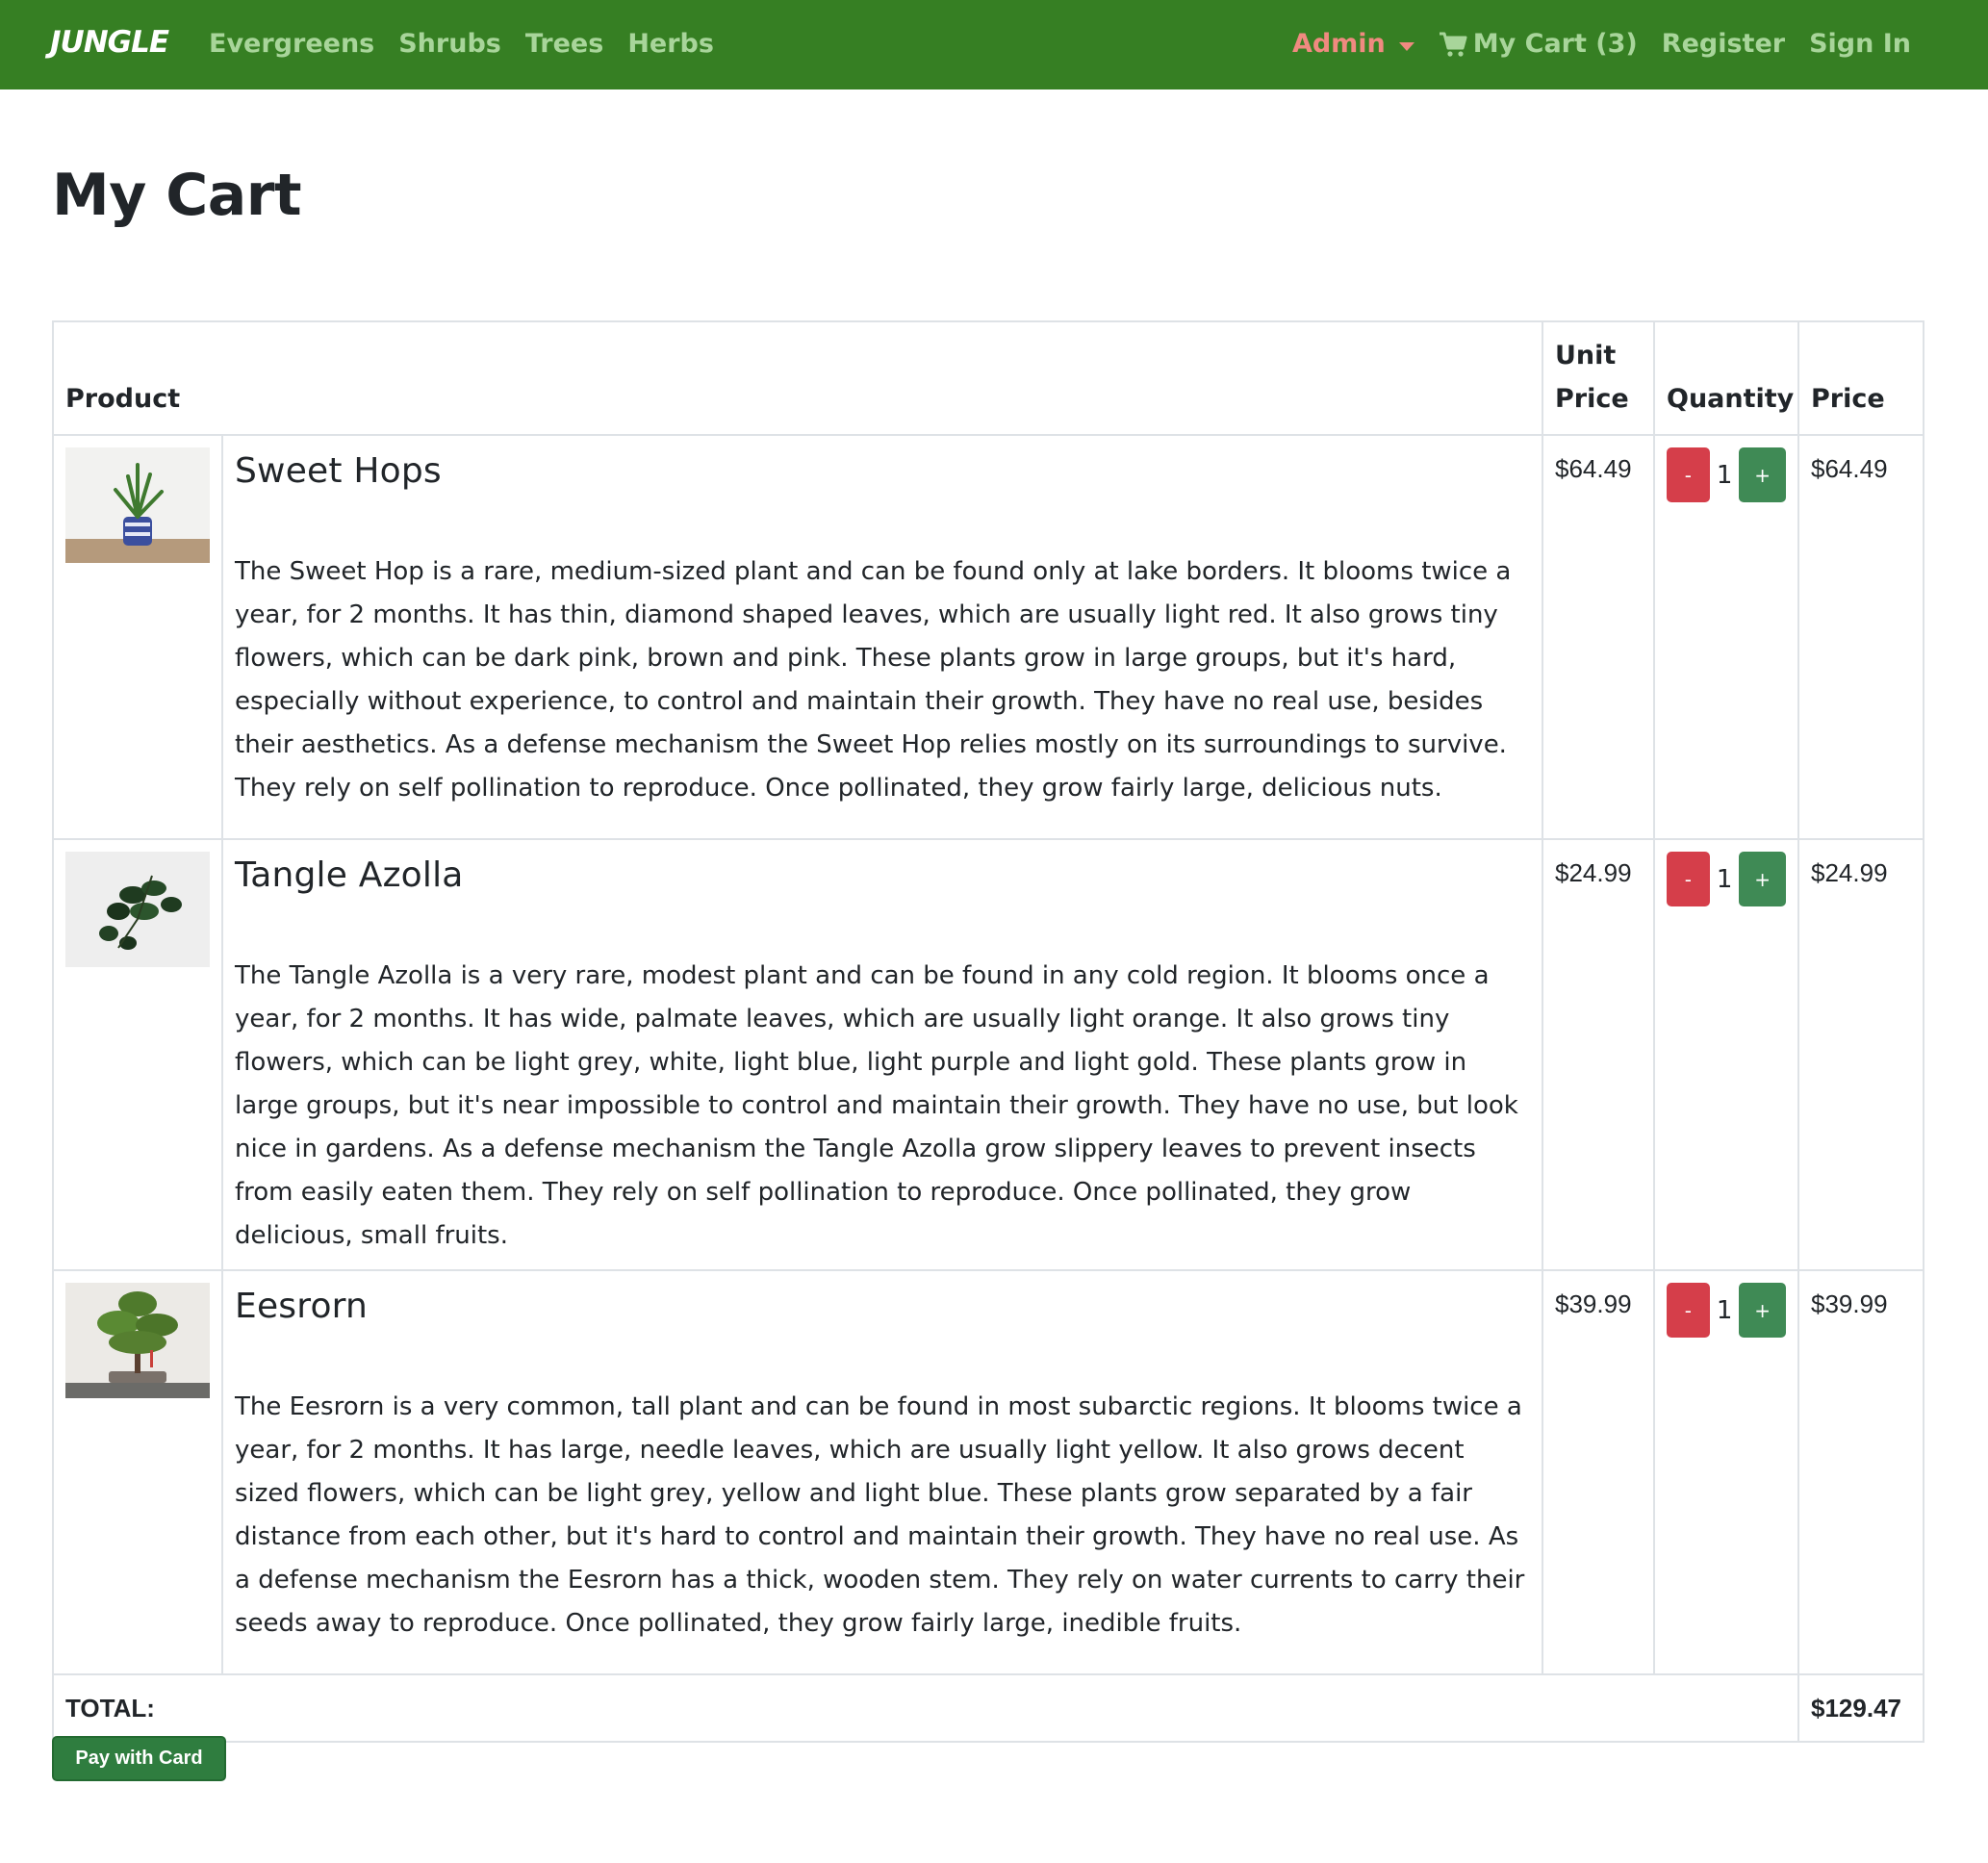 The height and width of the screenshot is (1863, 1988). Describe the element at coordinates (1860, 378) in the screenshot. I see `header-price: Price` at that location.